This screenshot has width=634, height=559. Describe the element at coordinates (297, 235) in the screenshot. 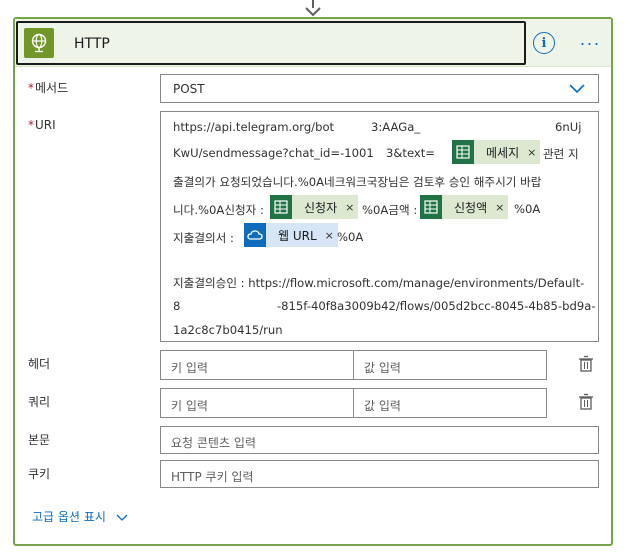

I see `token-label: 웹 URL` at that location.